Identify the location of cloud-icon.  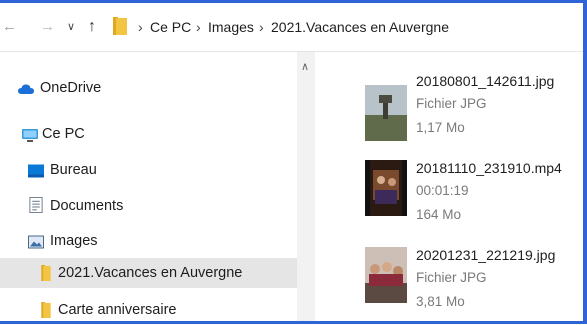
(26, 89).